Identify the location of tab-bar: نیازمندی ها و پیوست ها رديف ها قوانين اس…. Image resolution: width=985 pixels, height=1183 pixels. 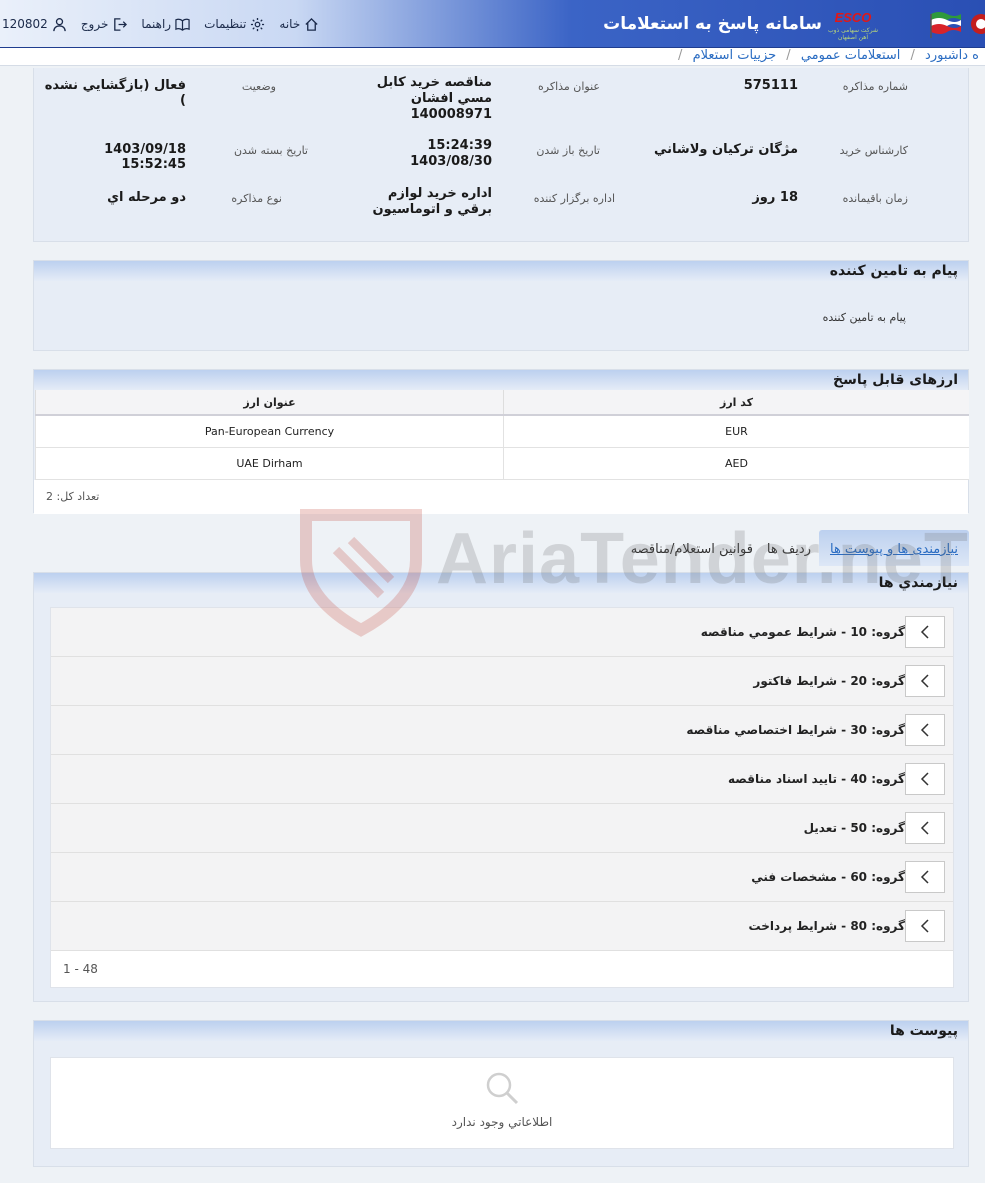
(501, 548).